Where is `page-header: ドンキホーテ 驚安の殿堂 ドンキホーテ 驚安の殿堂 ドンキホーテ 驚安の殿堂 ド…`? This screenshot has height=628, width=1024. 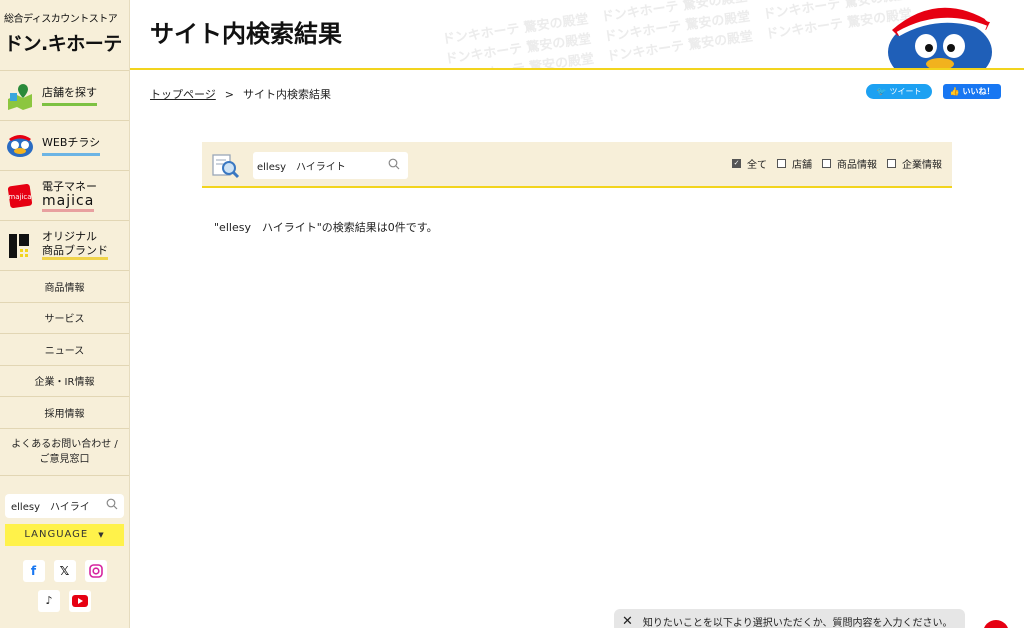
page-header: ドンキホーテ 驚安の殿堂 ドンキホーテ 驚安の殿堂 ドンキホーテ 驚安の殿堂 ド… is located at coordinates (577, 35).